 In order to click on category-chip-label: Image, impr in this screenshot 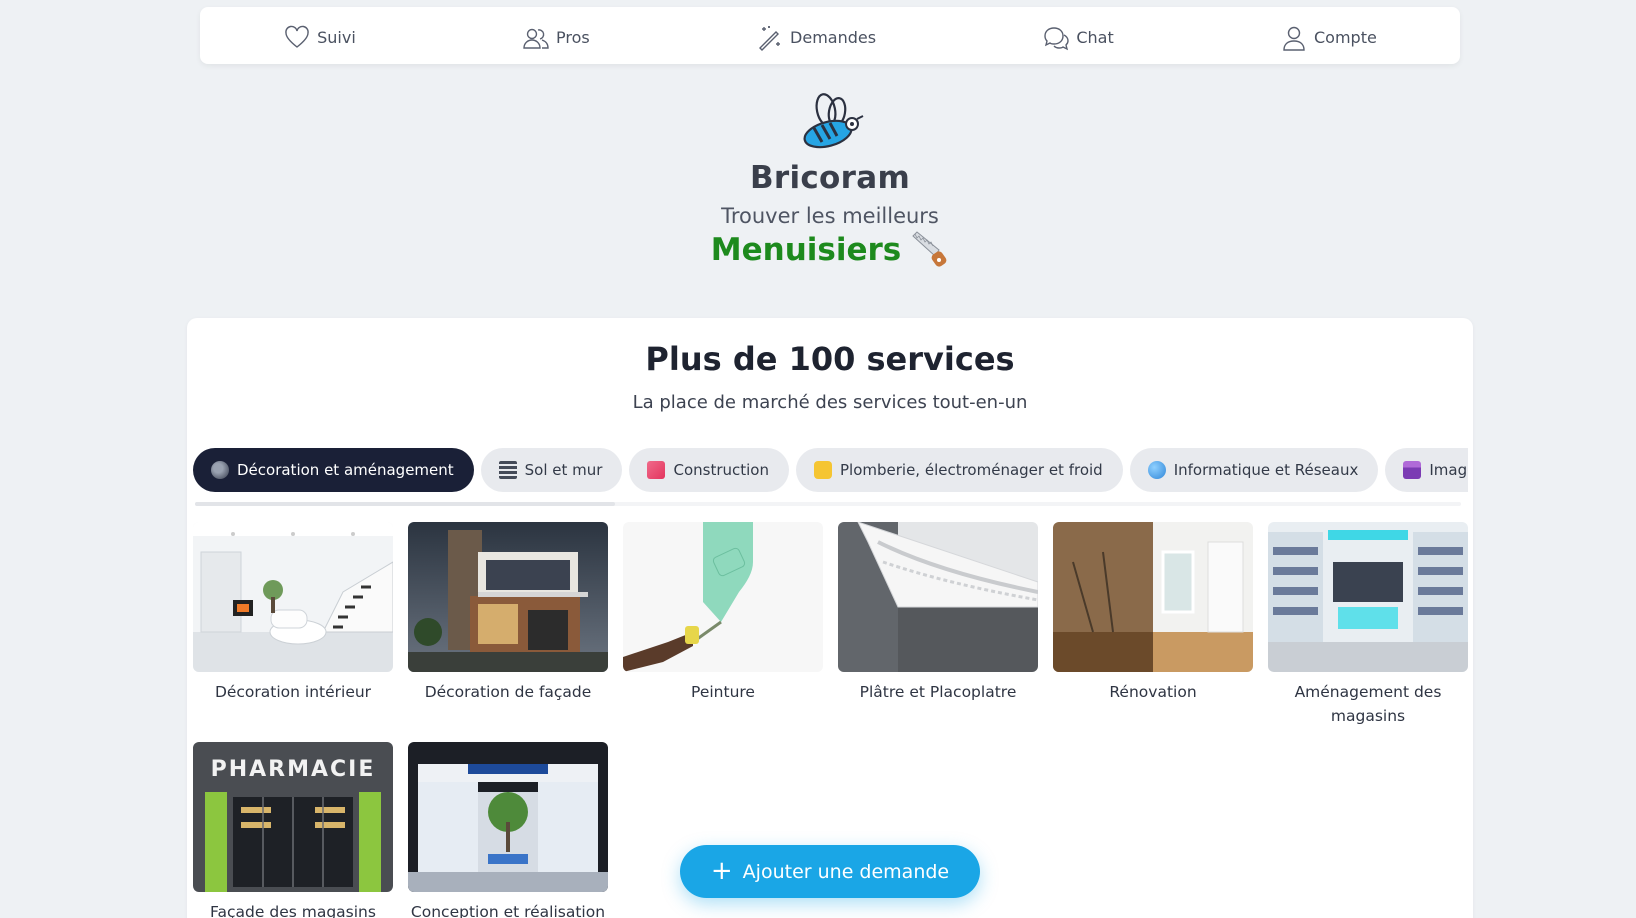, I will do `click(1448, 470)`.